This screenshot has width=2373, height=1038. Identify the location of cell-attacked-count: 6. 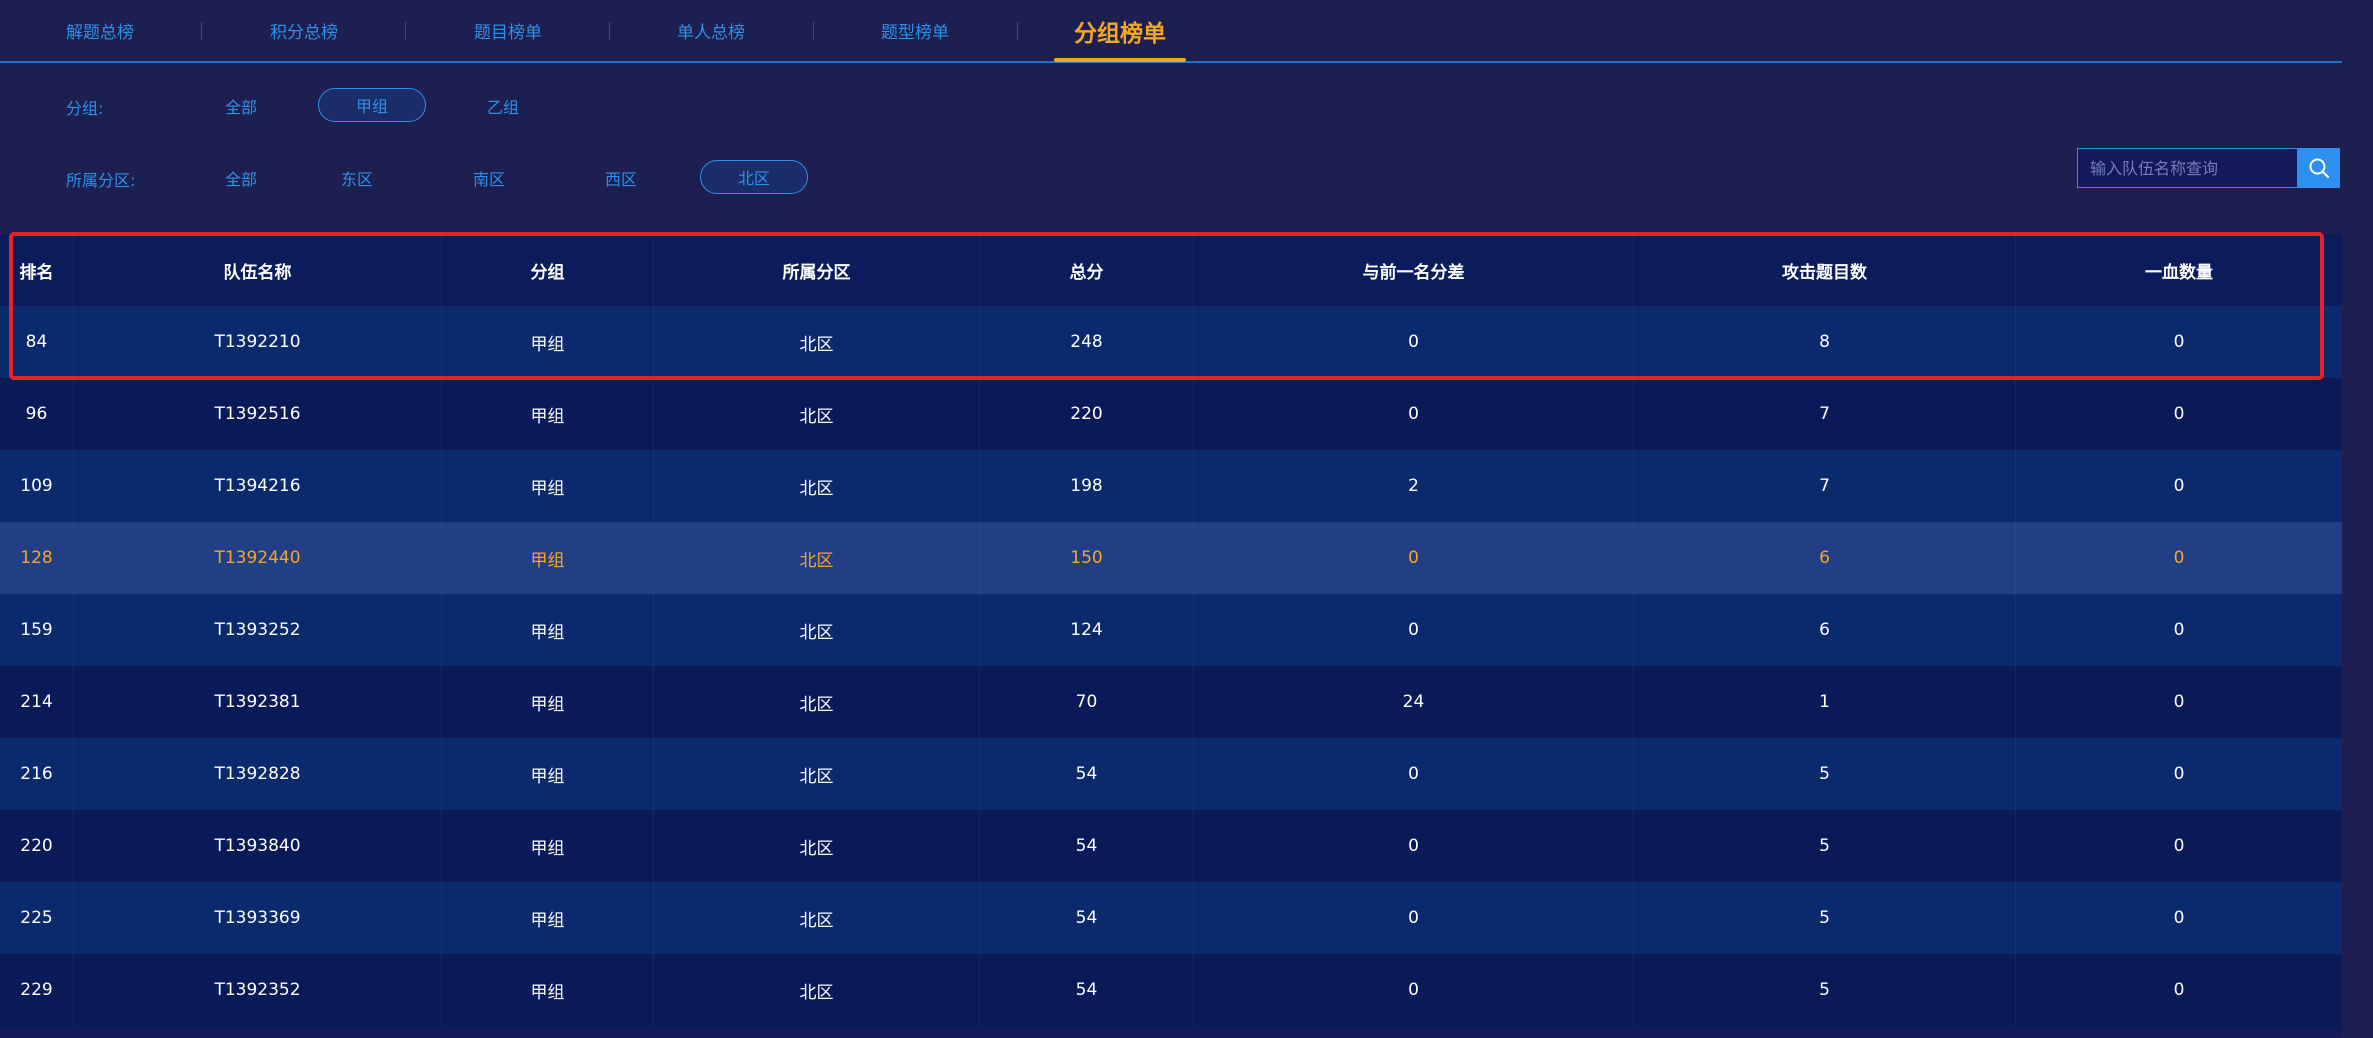
(1825, 630).